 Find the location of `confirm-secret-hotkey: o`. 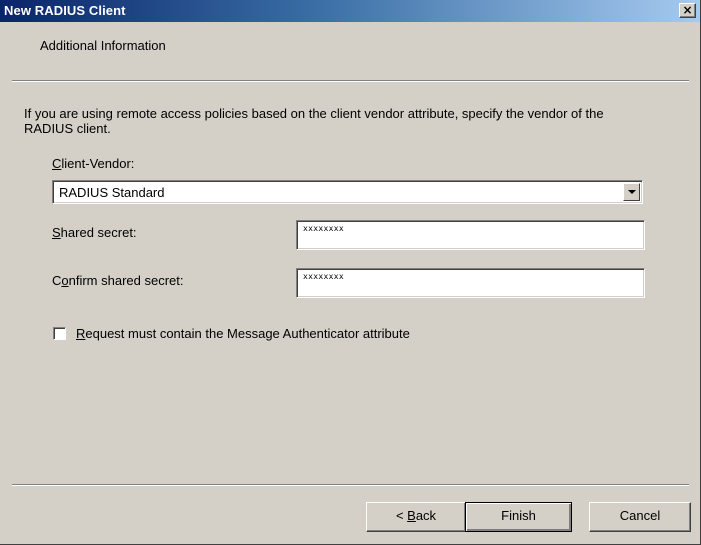

confirm-secret-hotkey: o is located at coordinates (65, 280).